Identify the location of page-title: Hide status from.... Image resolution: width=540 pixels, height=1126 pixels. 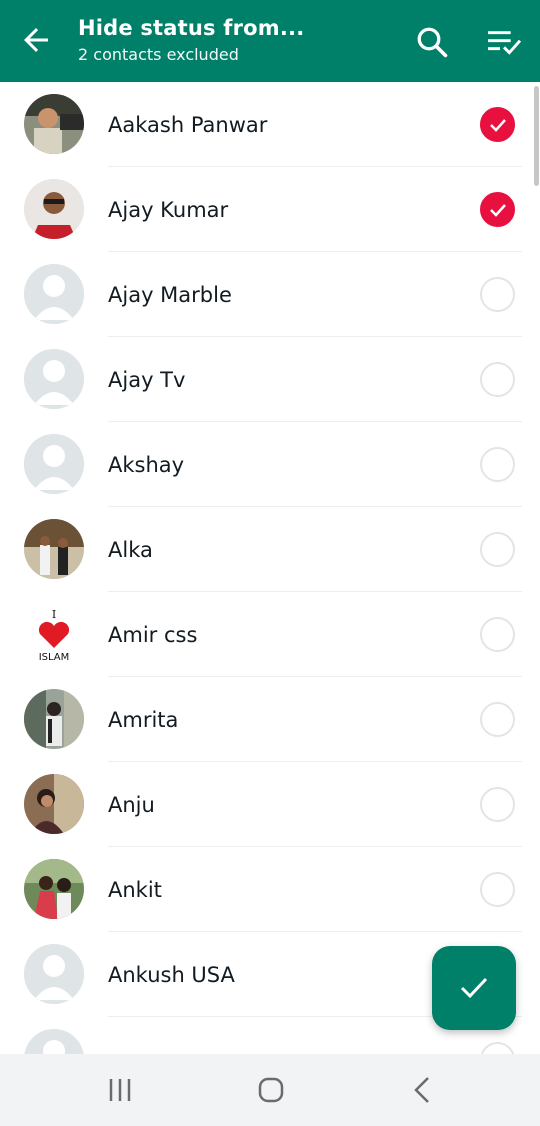
(191, 28).